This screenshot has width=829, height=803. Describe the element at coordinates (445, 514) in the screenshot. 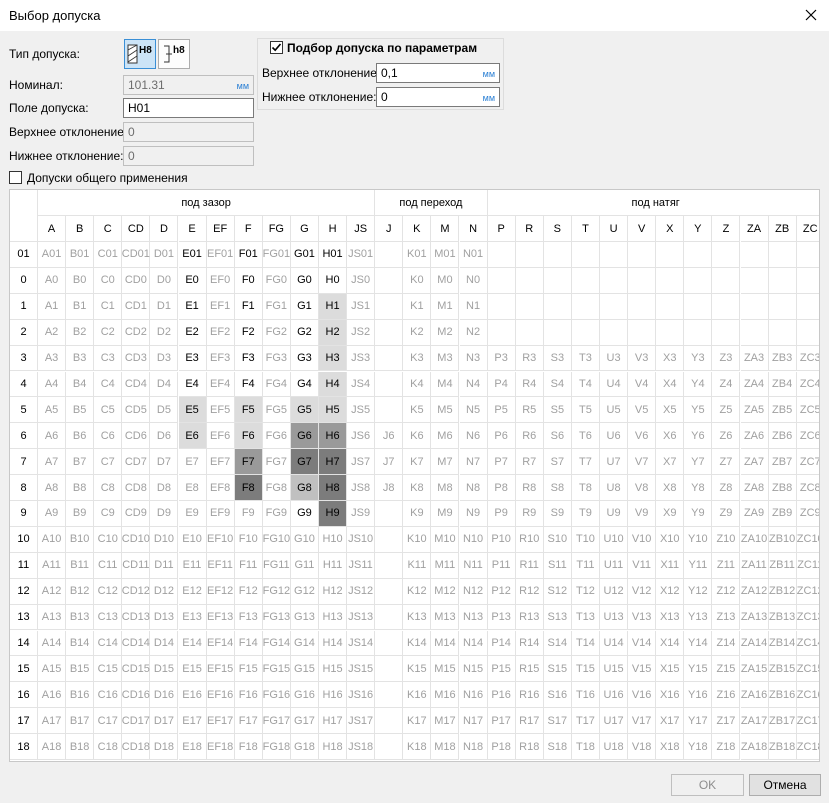

I see `tolerance-cell: M9` at that location.